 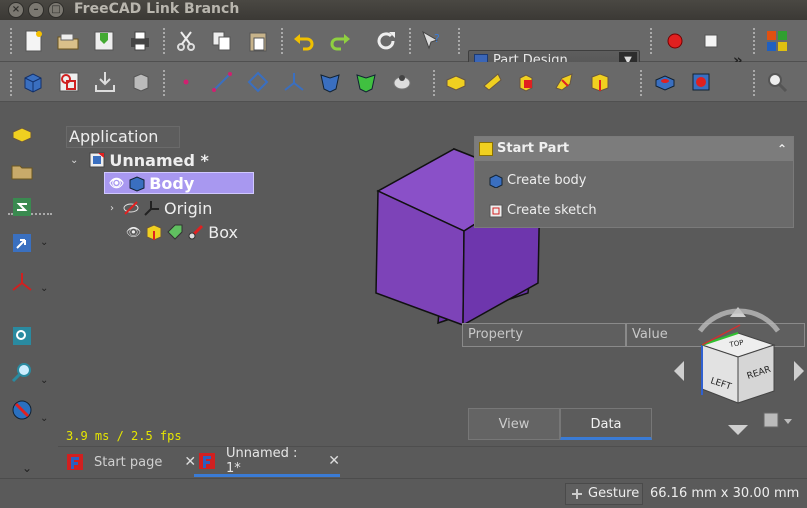 What do you see at coordinates (544, 335) in the screenshot?
I see `property-column-header: Property` at bounding box center [544, 335].